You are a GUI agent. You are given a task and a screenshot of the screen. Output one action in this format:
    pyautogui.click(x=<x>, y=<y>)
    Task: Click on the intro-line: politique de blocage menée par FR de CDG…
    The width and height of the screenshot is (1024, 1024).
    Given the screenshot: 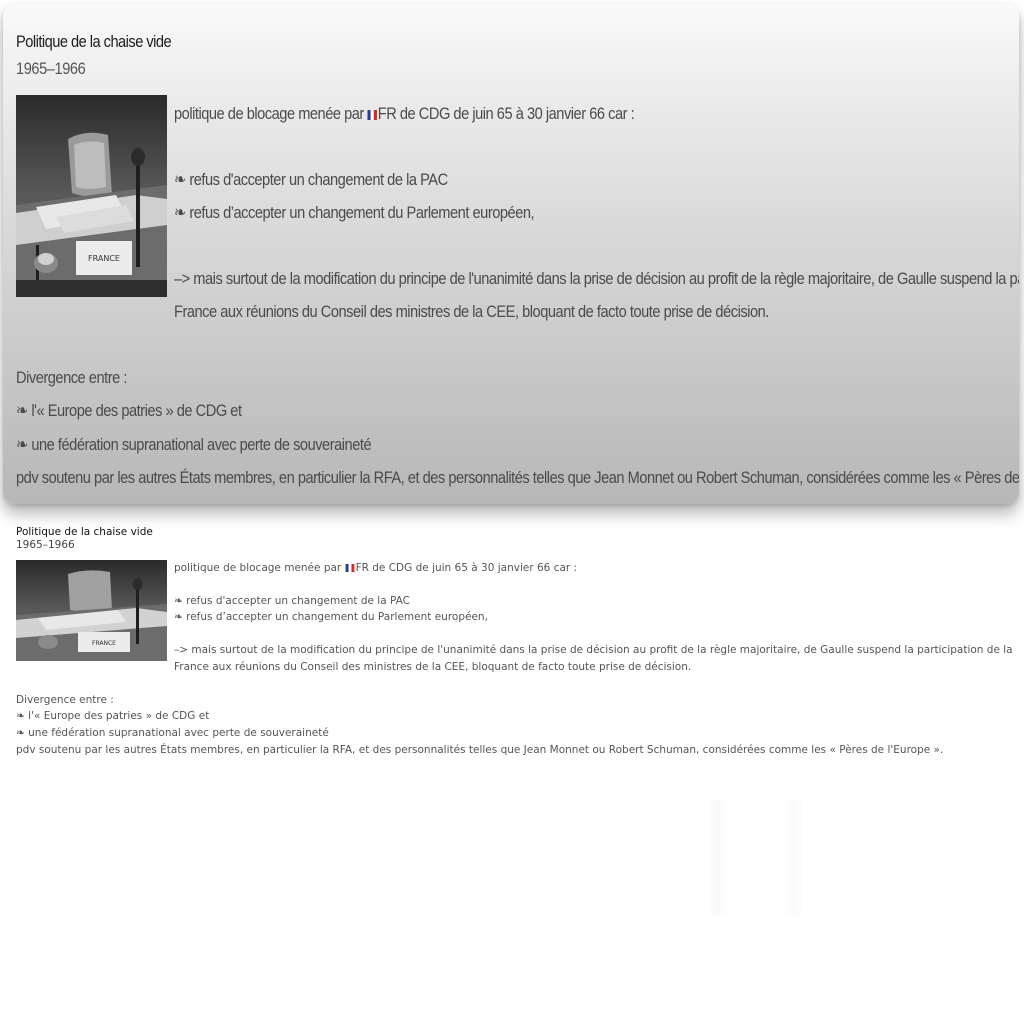 What is the action you would take?
    pyautogui.click(x=404, y=113)
    